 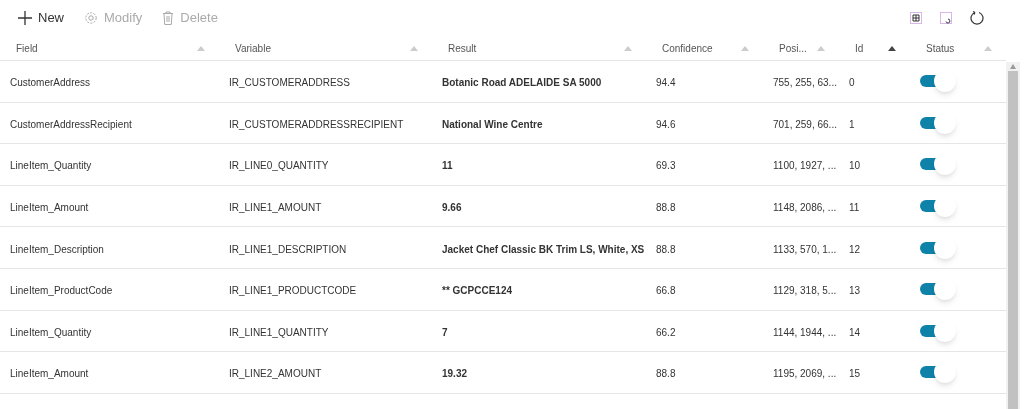 I want to click on table-cell: 66.2, so click(x=666, y=332).